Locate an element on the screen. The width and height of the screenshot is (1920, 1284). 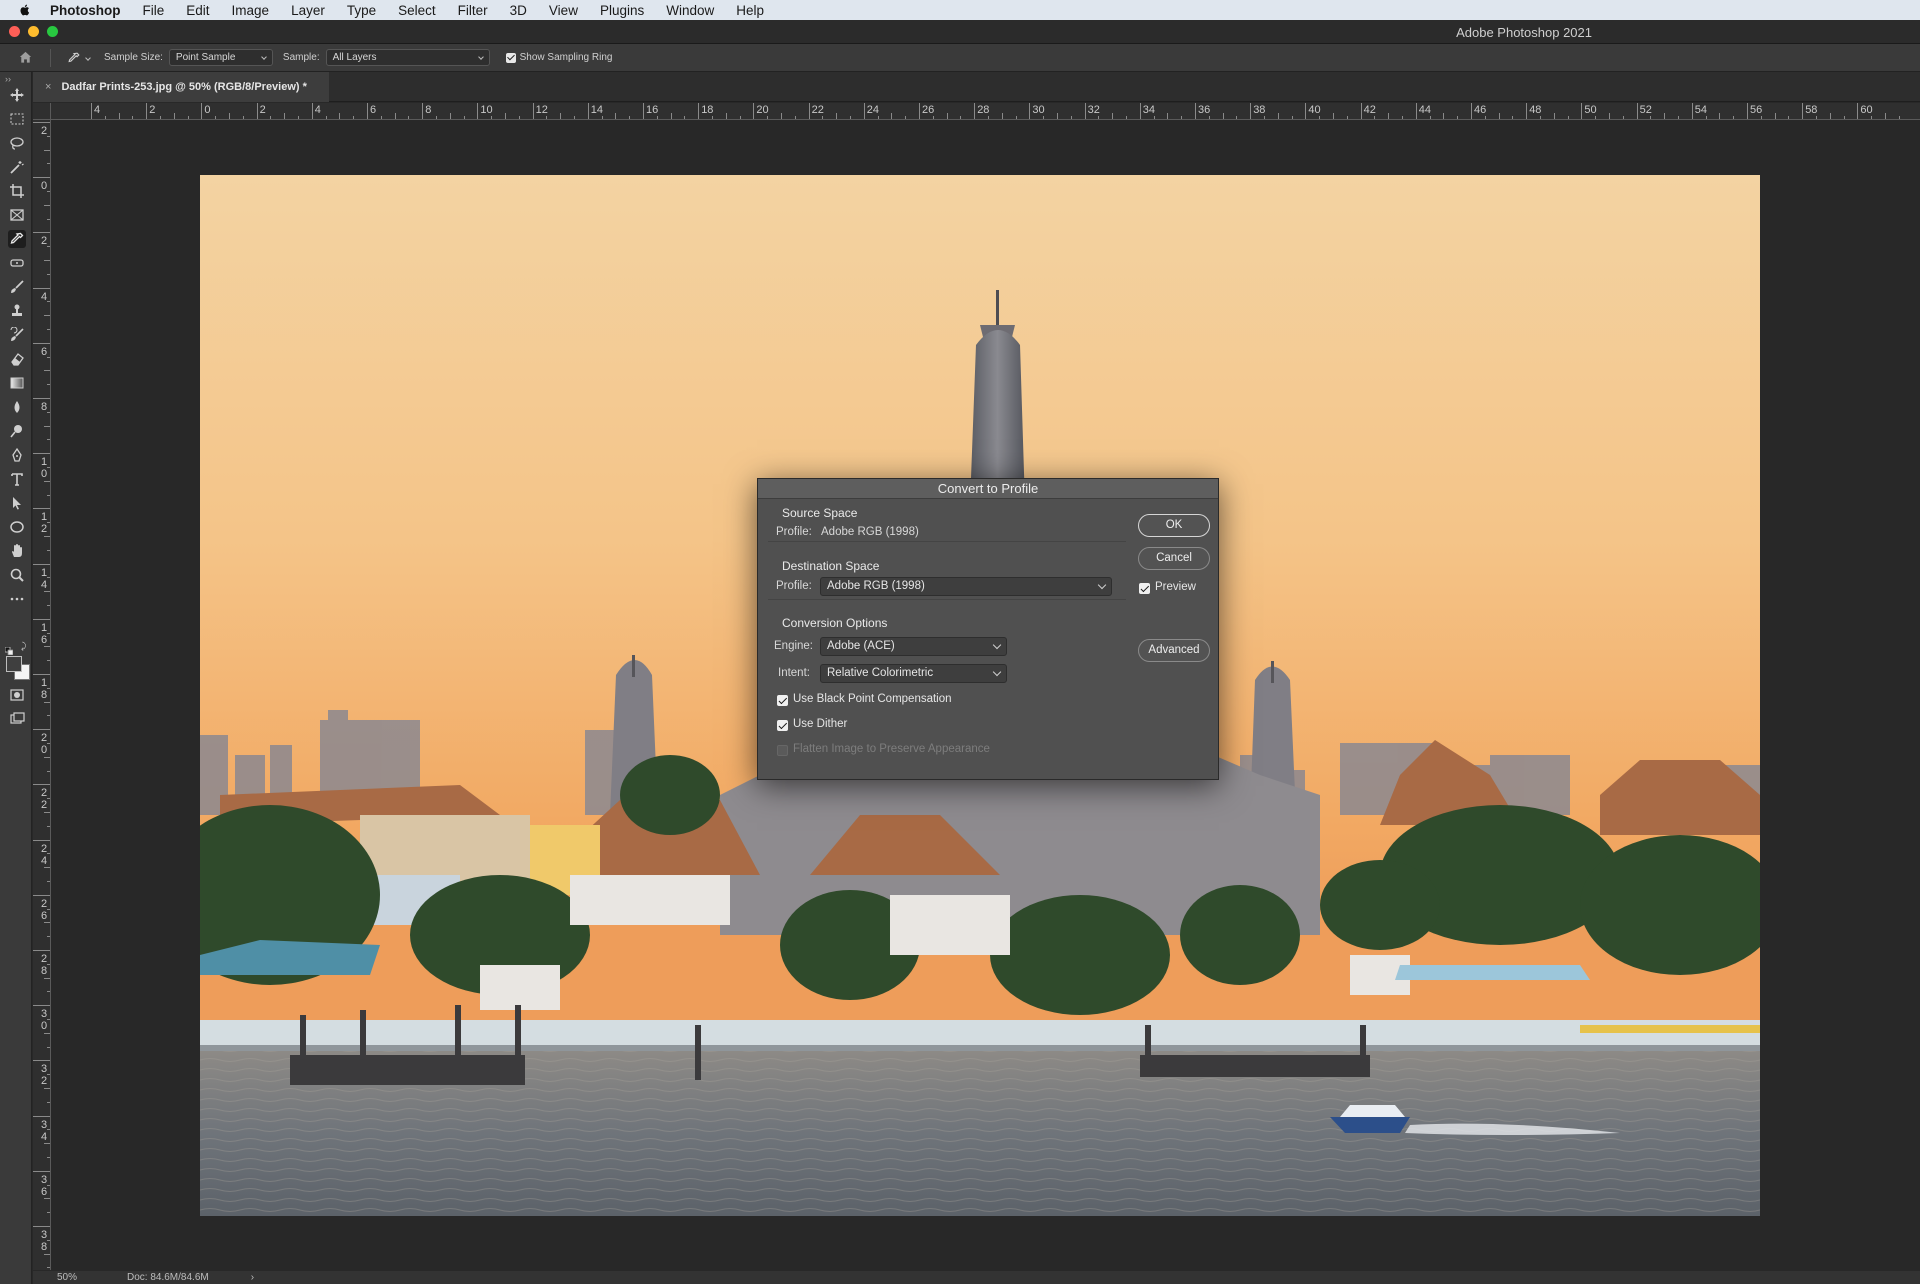
menu-image: Image is located at coordinates (251, 10).